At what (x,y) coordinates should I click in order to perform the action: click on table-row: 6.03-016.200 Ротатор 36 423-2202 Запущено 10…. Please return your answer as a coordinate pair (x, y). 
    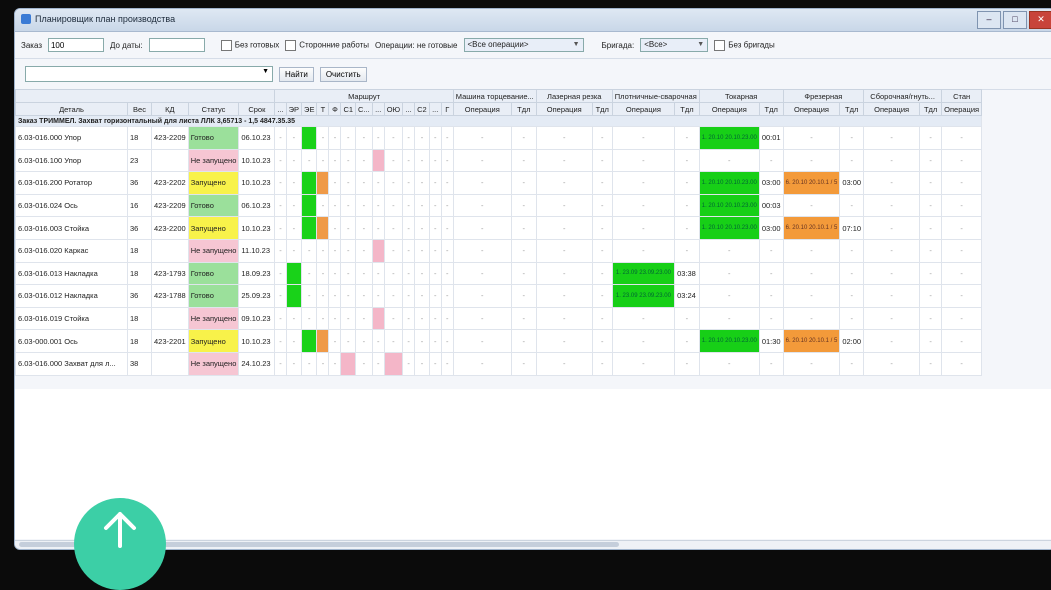
    Looking at the image, I should click on (499, 183).